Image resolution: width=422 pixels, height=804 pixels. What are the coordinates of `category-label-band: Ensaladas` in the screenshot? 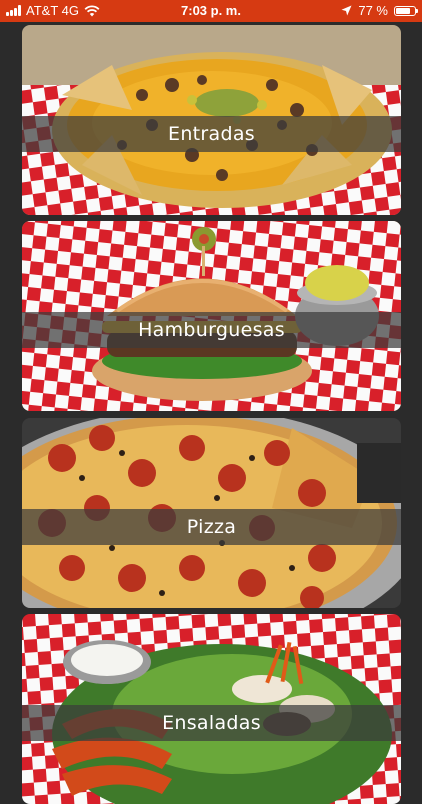 It's located at (211, 723).